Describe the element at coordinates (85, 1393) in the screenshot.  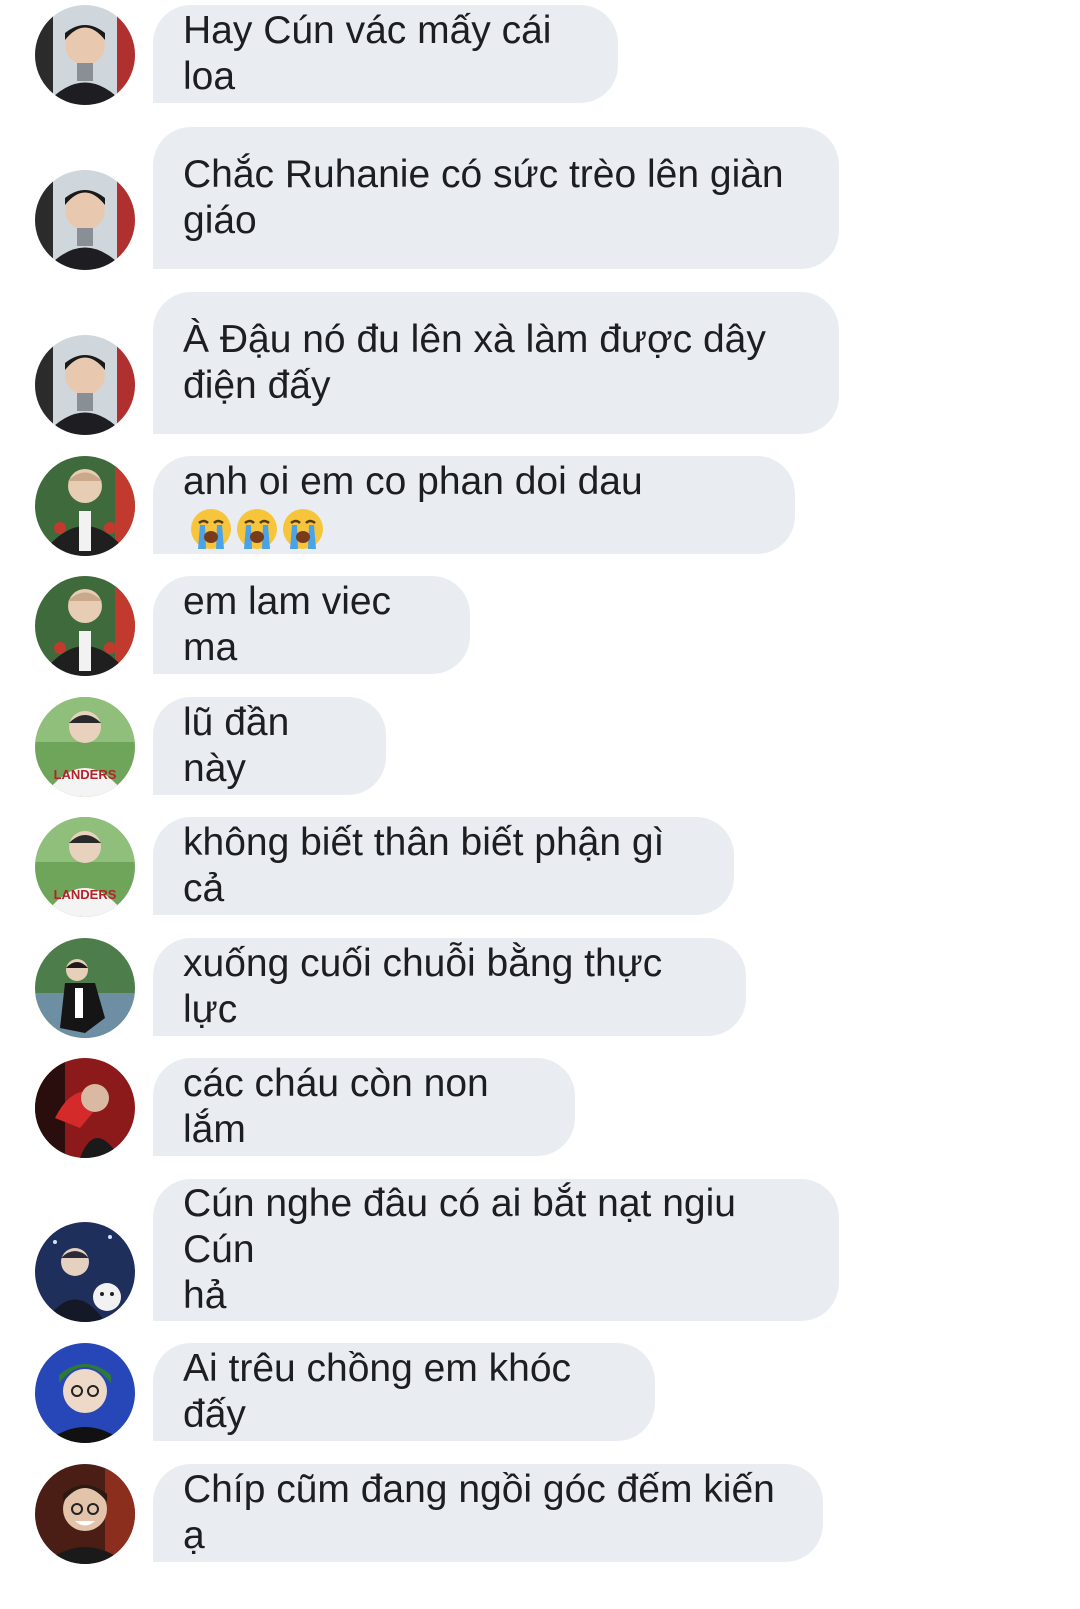
I see `avatar-green-hat` at that location.